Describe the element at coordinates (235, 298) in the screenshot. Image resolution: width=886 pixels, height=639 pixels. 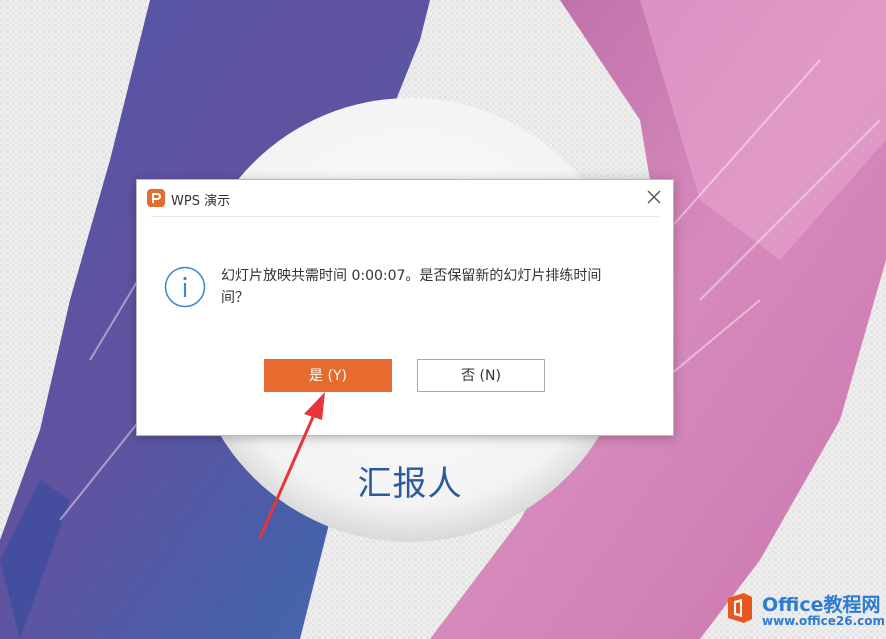
I see `message-line-2: 间？` at that location.